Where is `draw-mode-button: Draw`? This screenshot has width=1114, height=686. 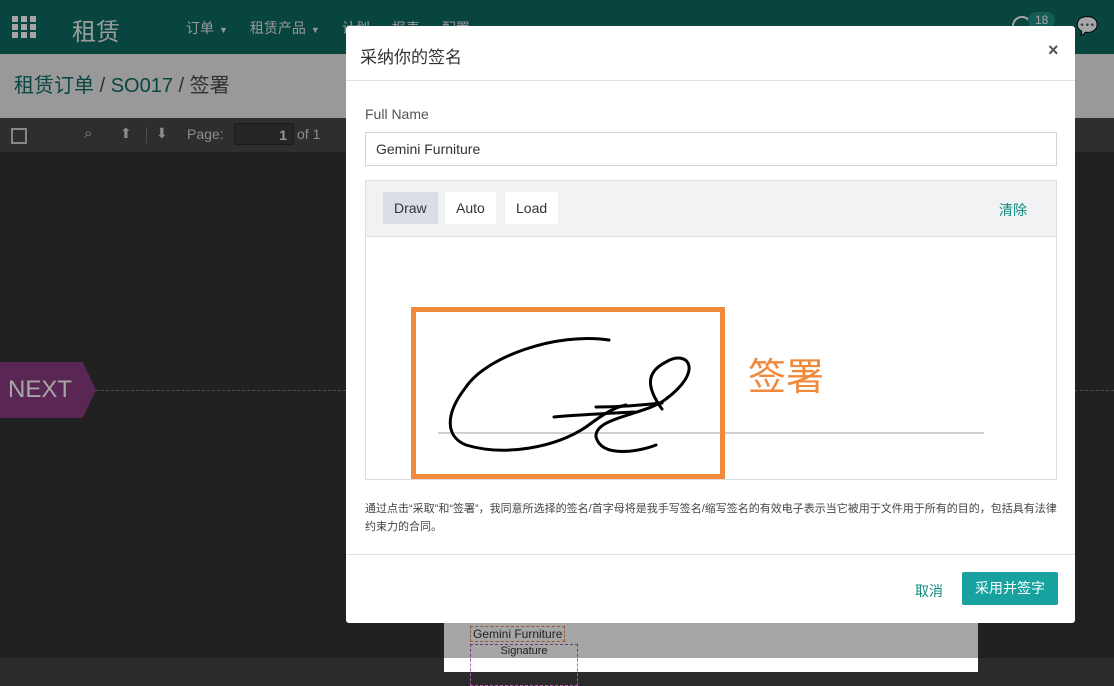
draw-mode-button: Draw is located at coordinates (410, 208).